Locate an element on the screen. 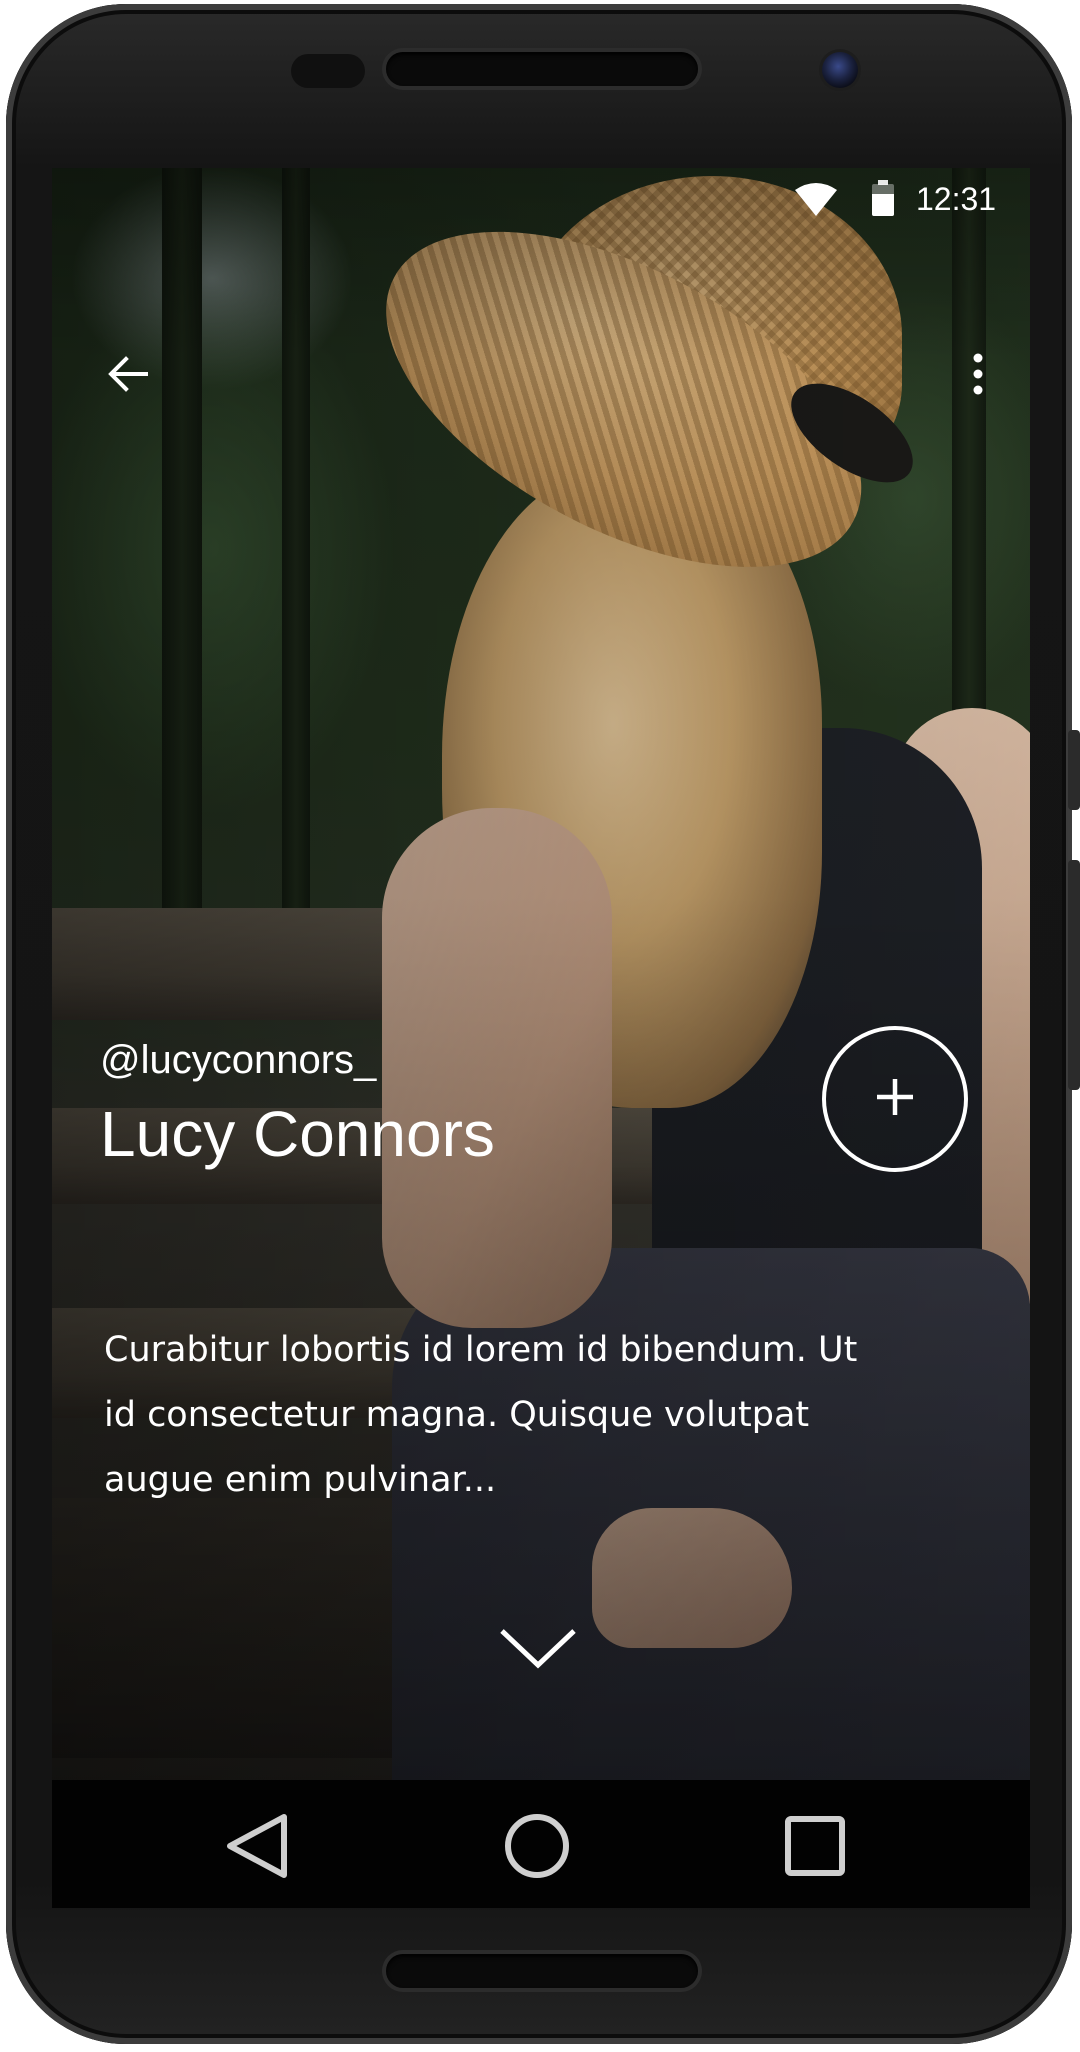  proximity-sensor is located at coordinates (328, 71).